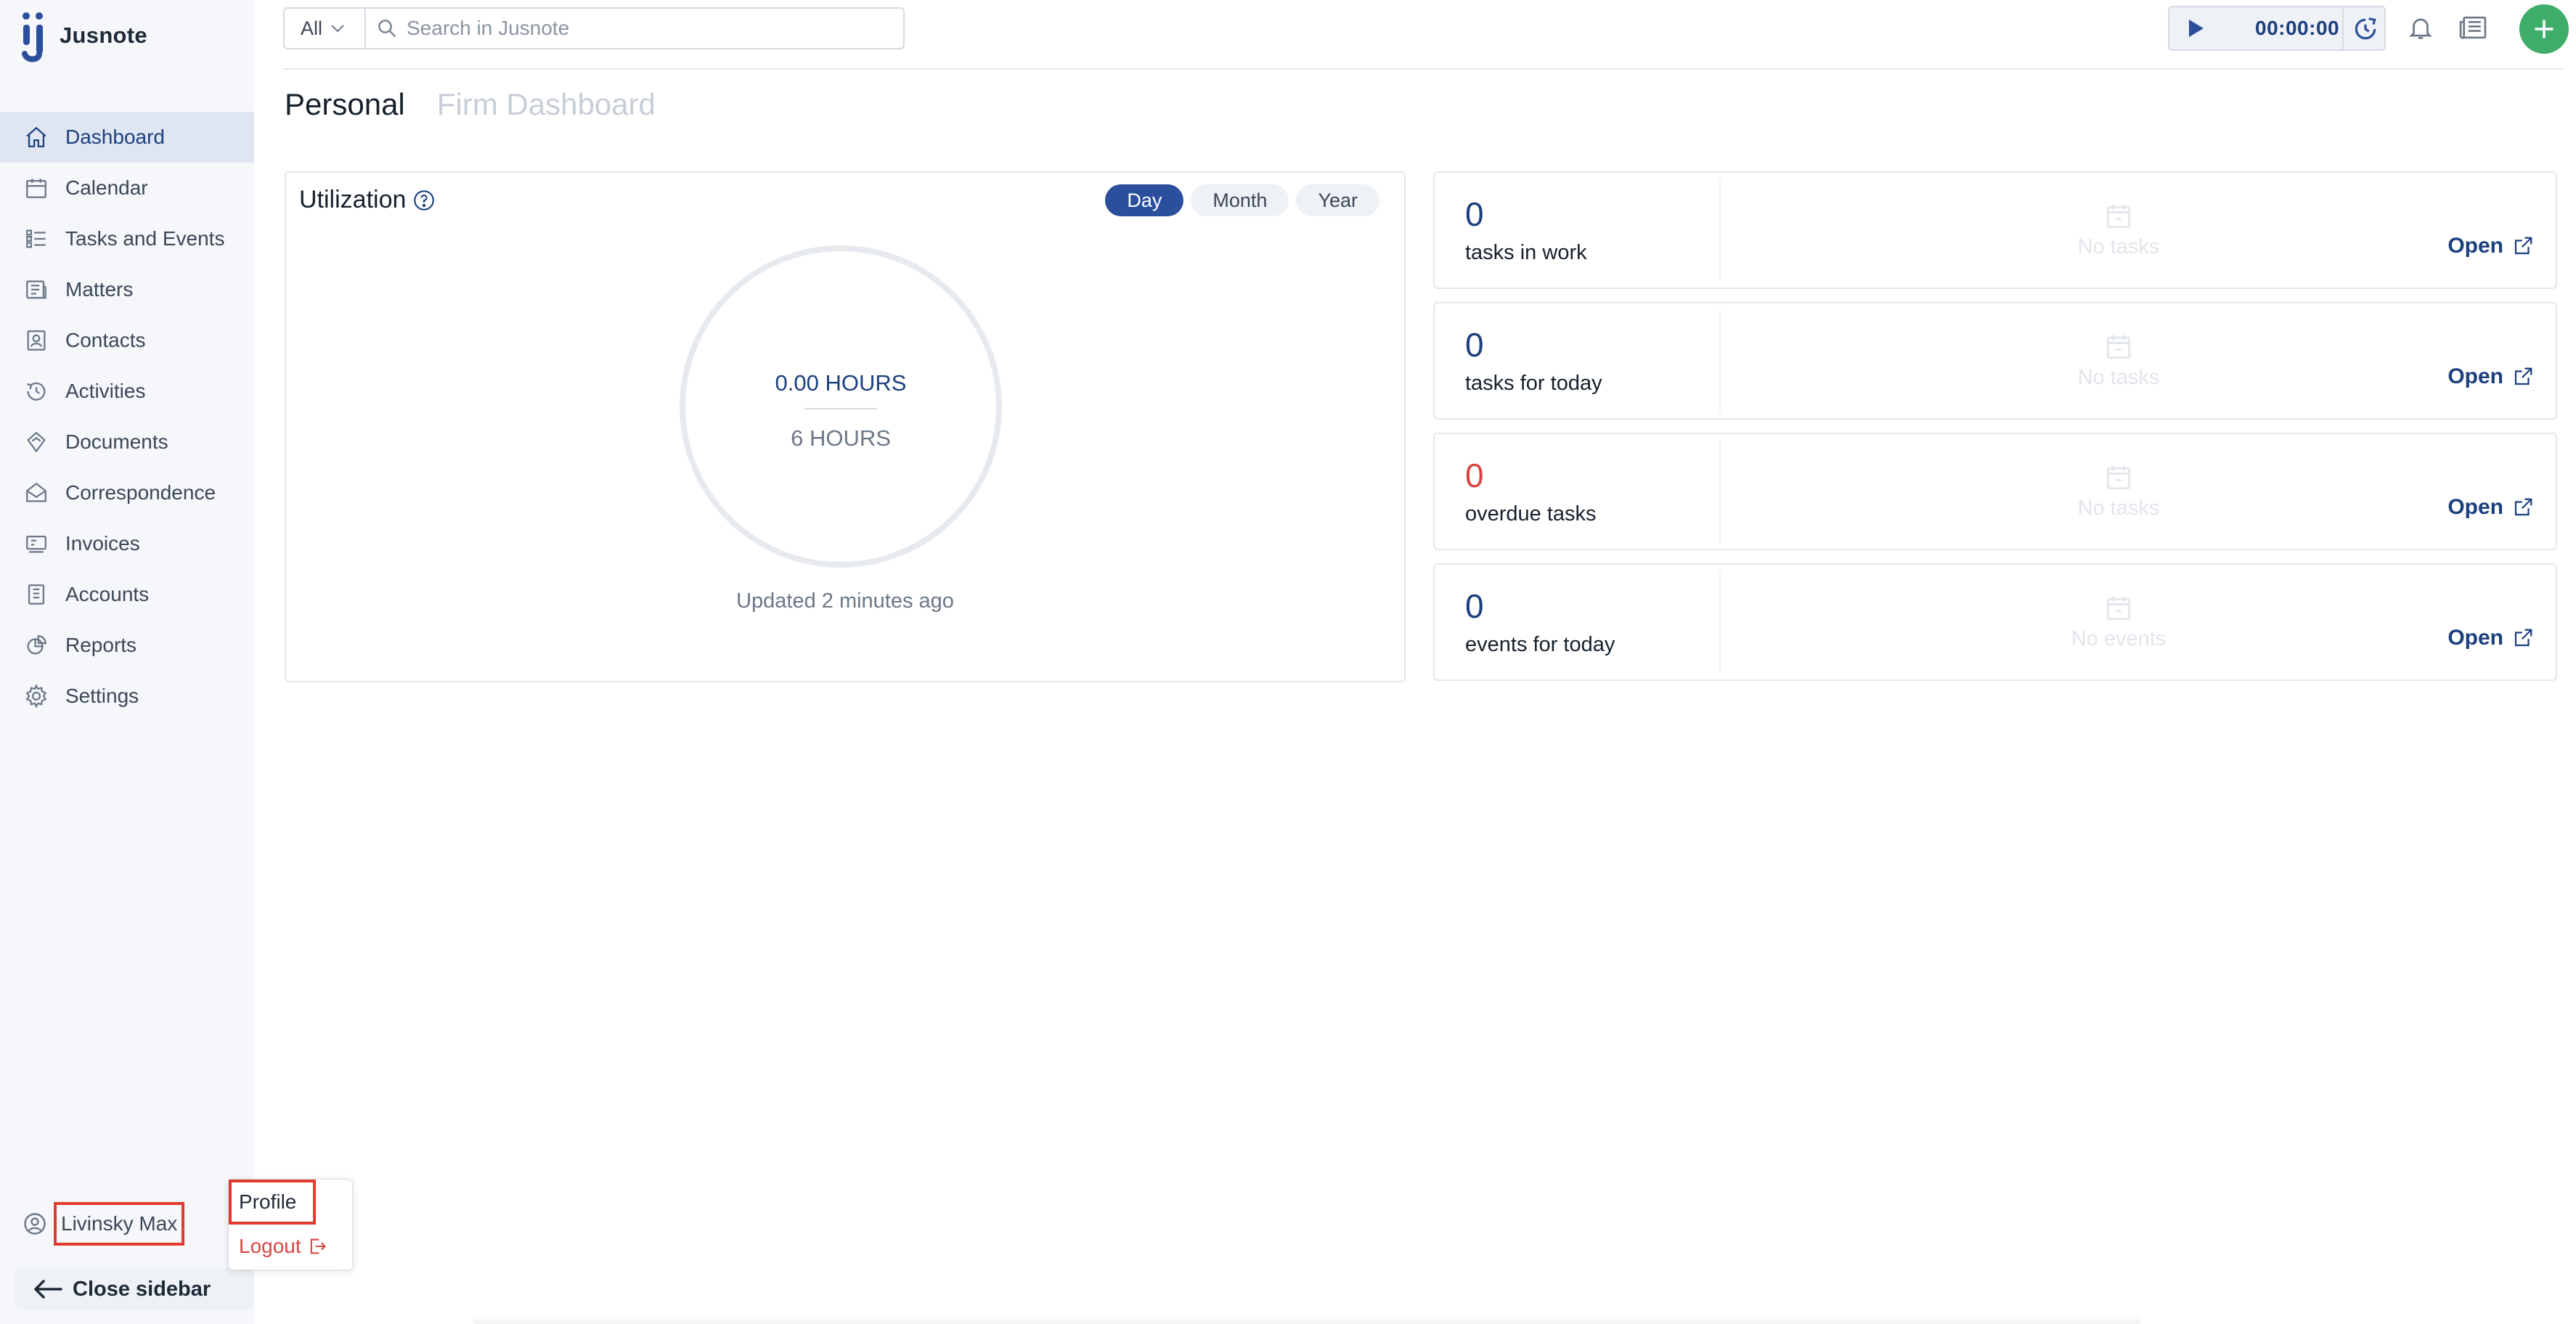 This screenshot has height=1324, width=2576. I want to click on stat-label: events for today, so click(1540, 644).